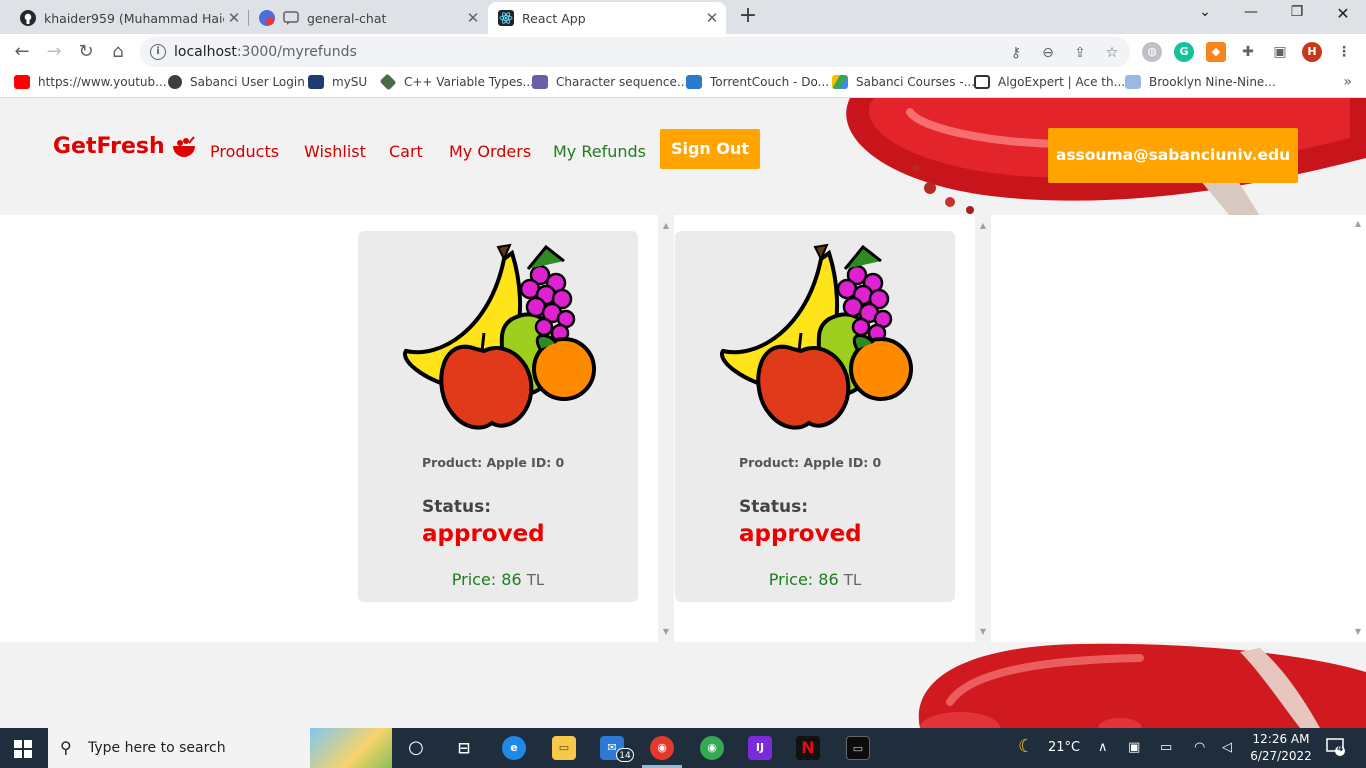 The image size is (1366, 768). Describe the element at coordinates (1048, 53) in the screenshot. I see `zoom-icon: ⊖` at that location.